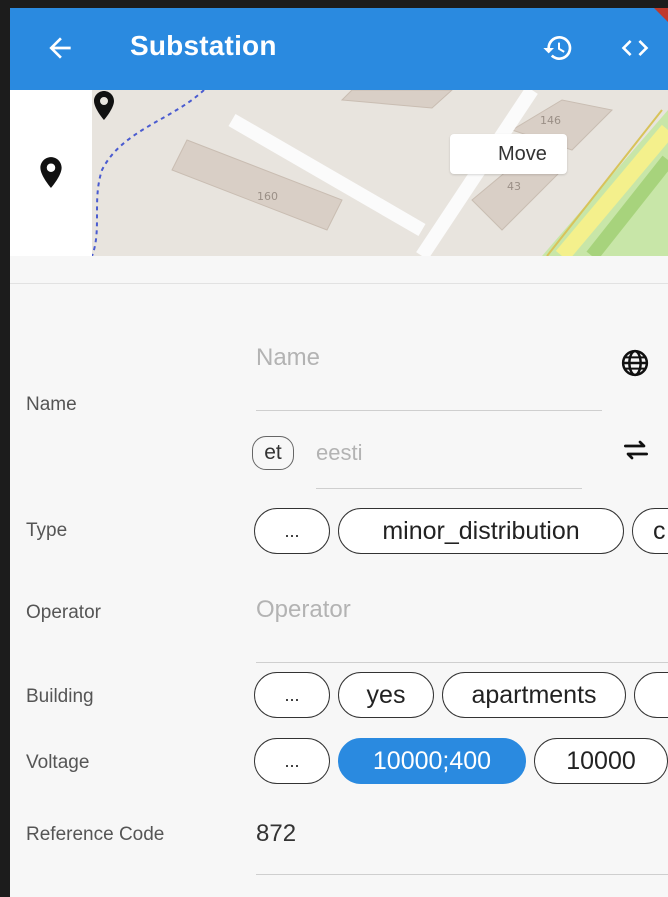  Describe the element at coordinates (462, 662) in the screenshot. I see `operator-underline` at that location.